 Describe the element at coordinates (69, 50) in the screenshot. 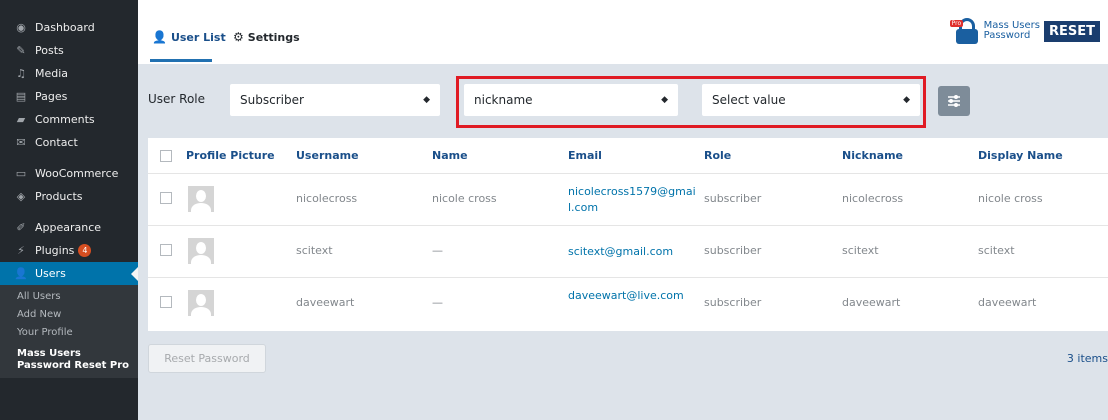

I see `sidebar-item-posts: ✎ Posts` at that location.